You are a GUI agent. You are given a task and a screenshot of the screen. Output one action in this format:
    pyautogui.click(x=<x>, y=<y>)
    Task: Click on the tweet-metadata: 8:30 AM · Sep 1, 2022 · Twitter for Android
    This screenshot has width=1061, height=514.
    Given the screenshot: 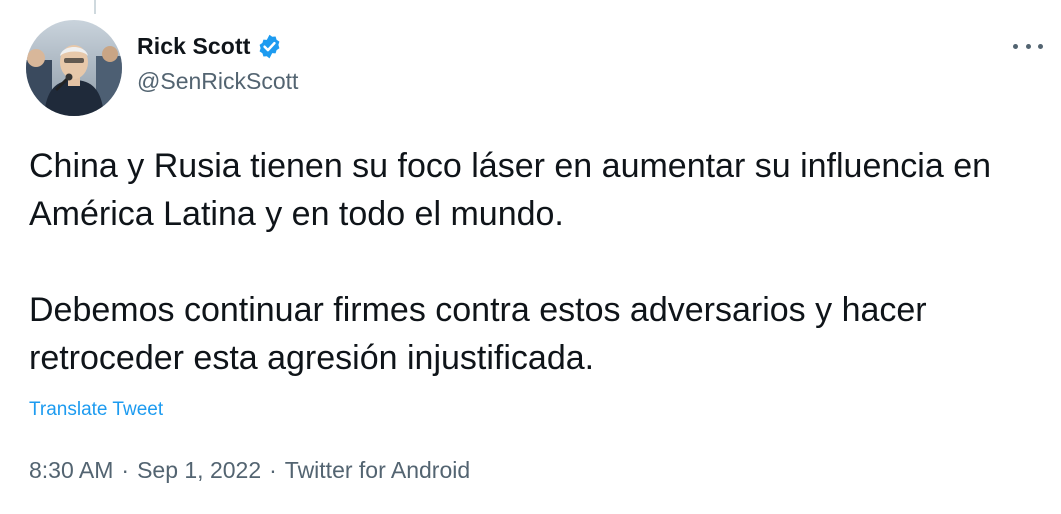 What is the action you would take?
    pyautogui.click(x=249, y=470)
    